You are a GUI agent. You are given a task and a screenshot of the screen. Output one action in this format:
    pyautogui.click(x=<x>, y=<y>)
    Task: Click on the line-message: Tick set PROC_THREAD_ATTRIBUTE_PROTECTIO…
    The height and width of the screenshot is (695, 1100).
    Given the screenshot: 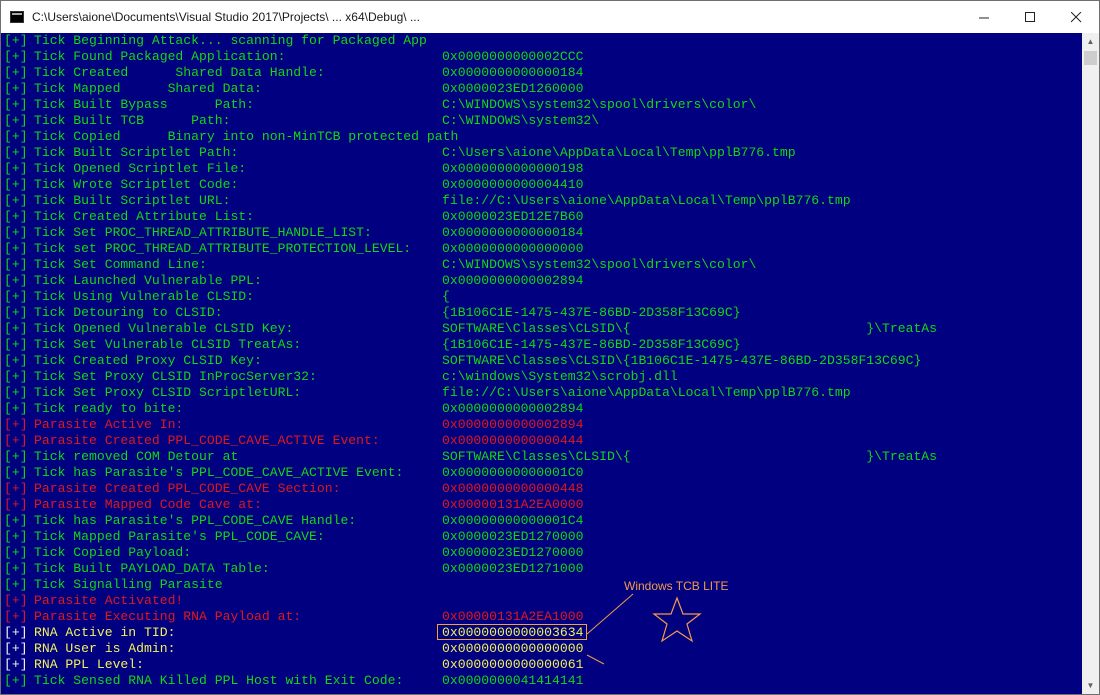 What is the action you would take?
    pyautogui.click(x=223, y=248)
    